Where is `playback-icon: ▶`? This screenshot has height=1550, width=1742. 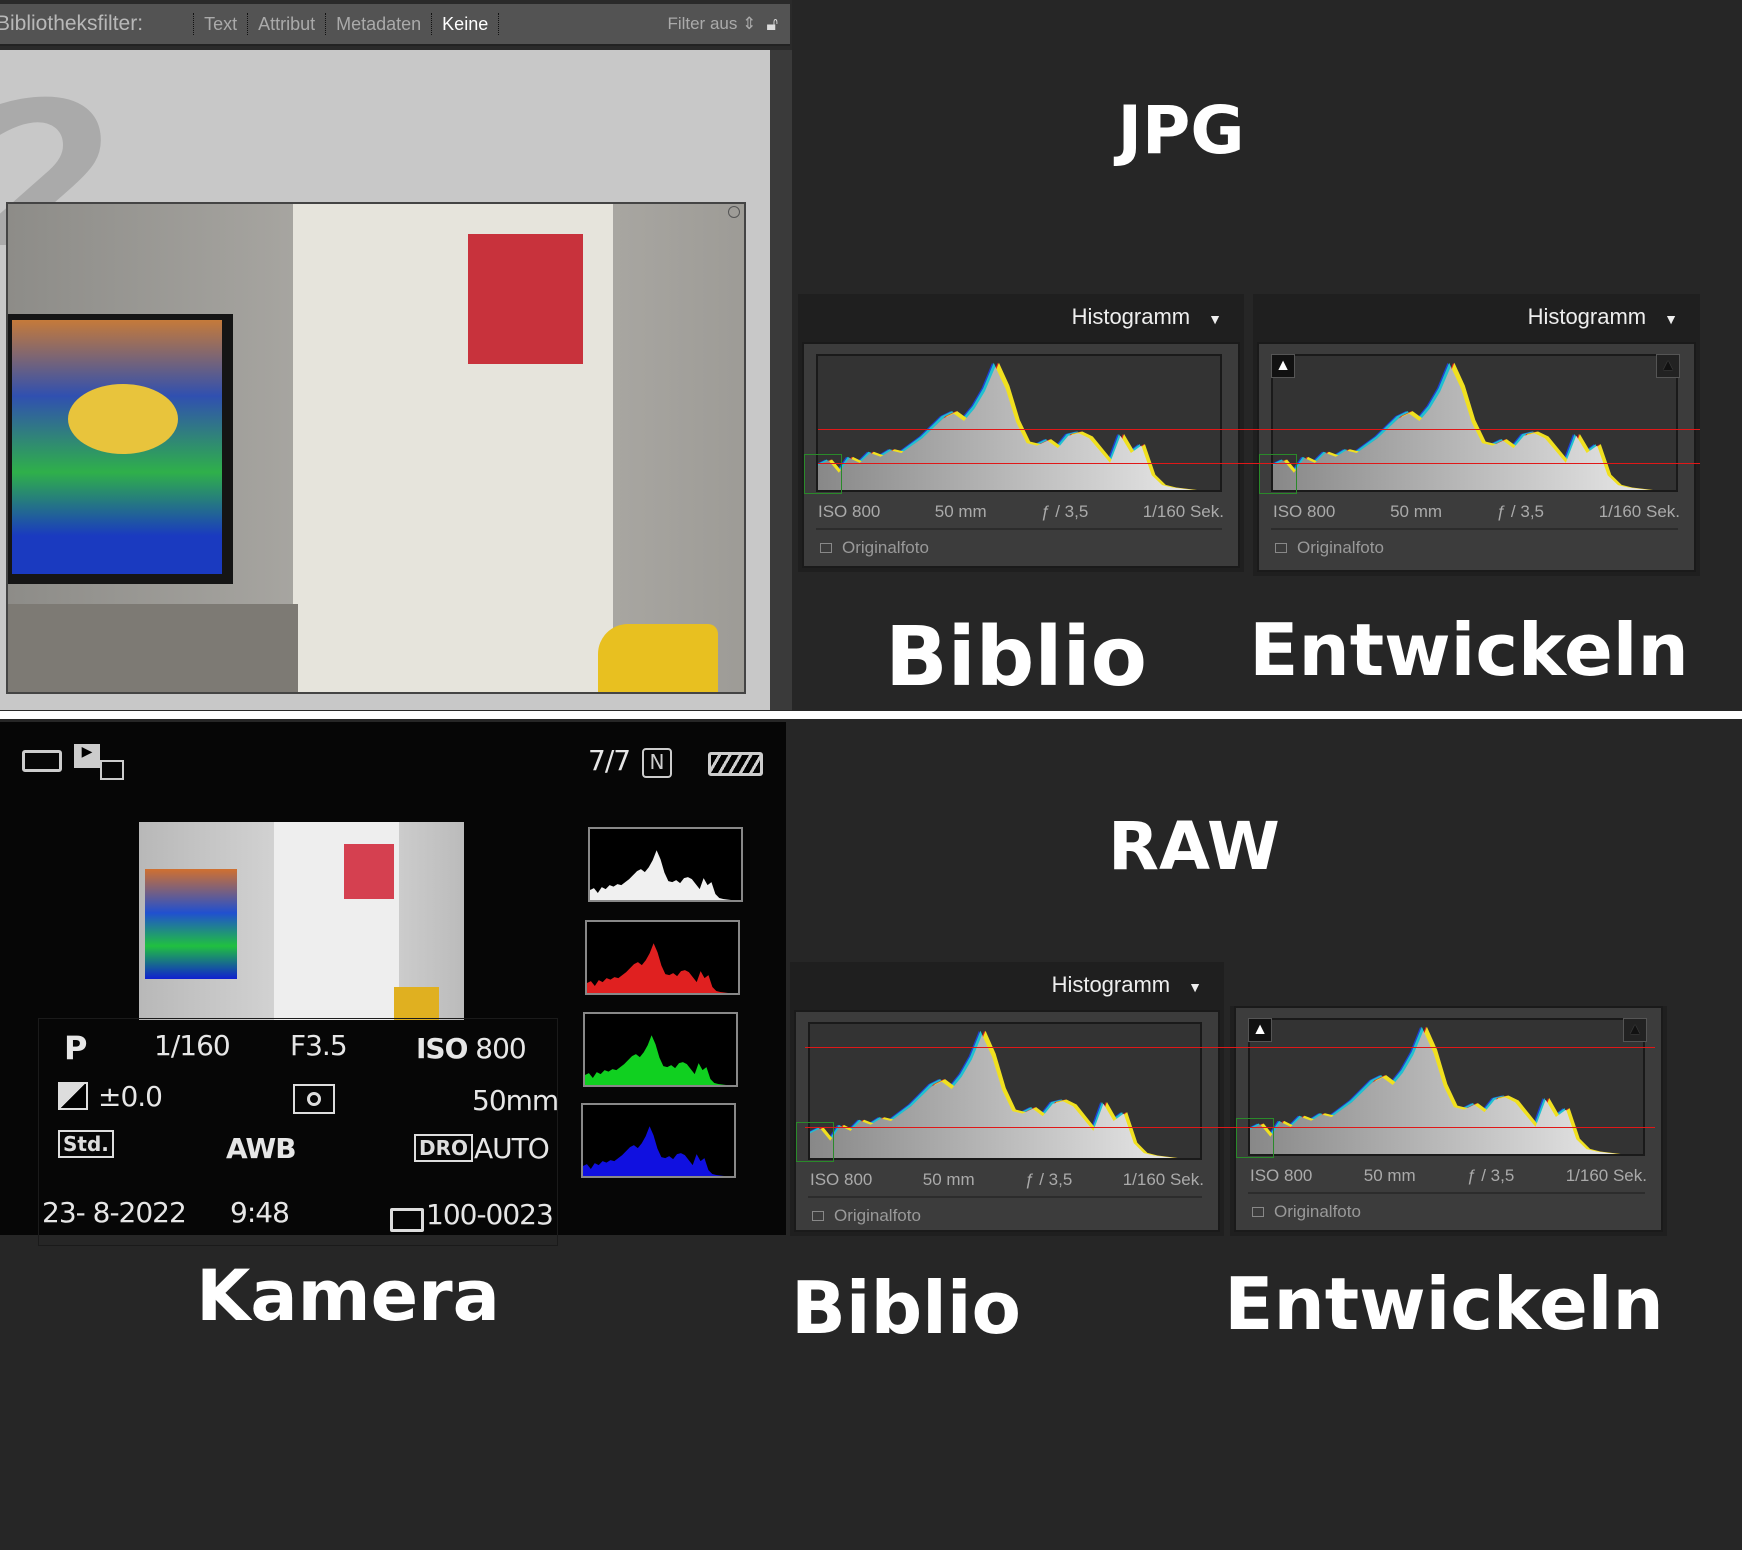 playback-icon: ▶ is located at coordinates (87, 756).